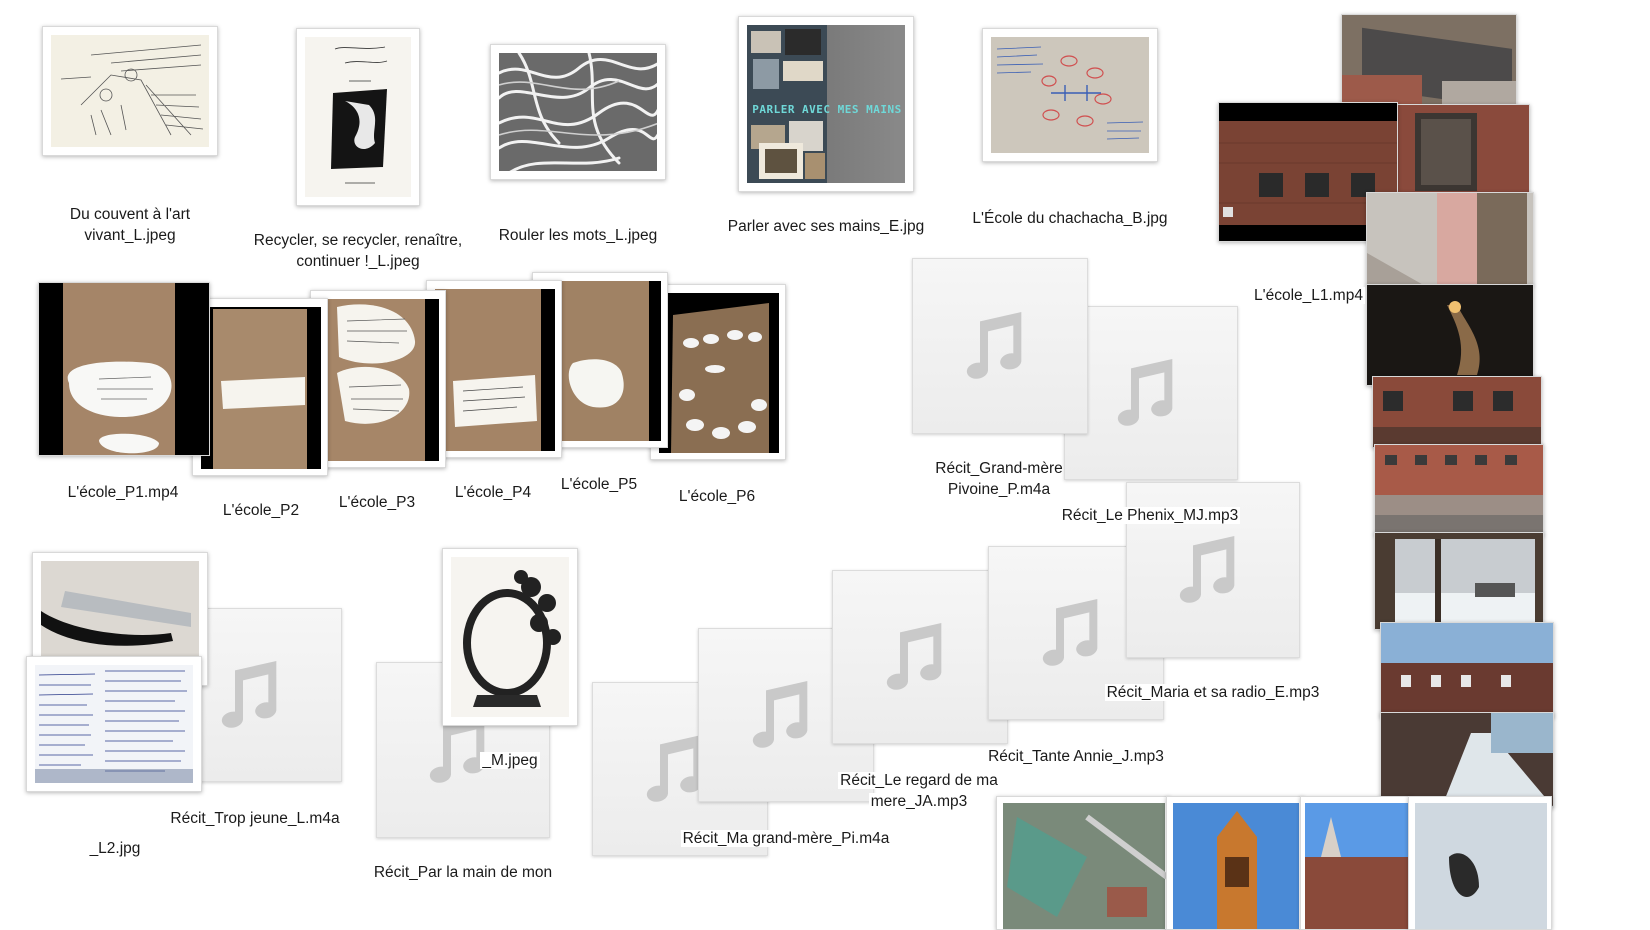 The width and height of the screenshot is (1650, 930). Describe the element at coordinates (493, 492) in the screenshot. I see `file-label-ecole-p4: L'école_P4` at that location.